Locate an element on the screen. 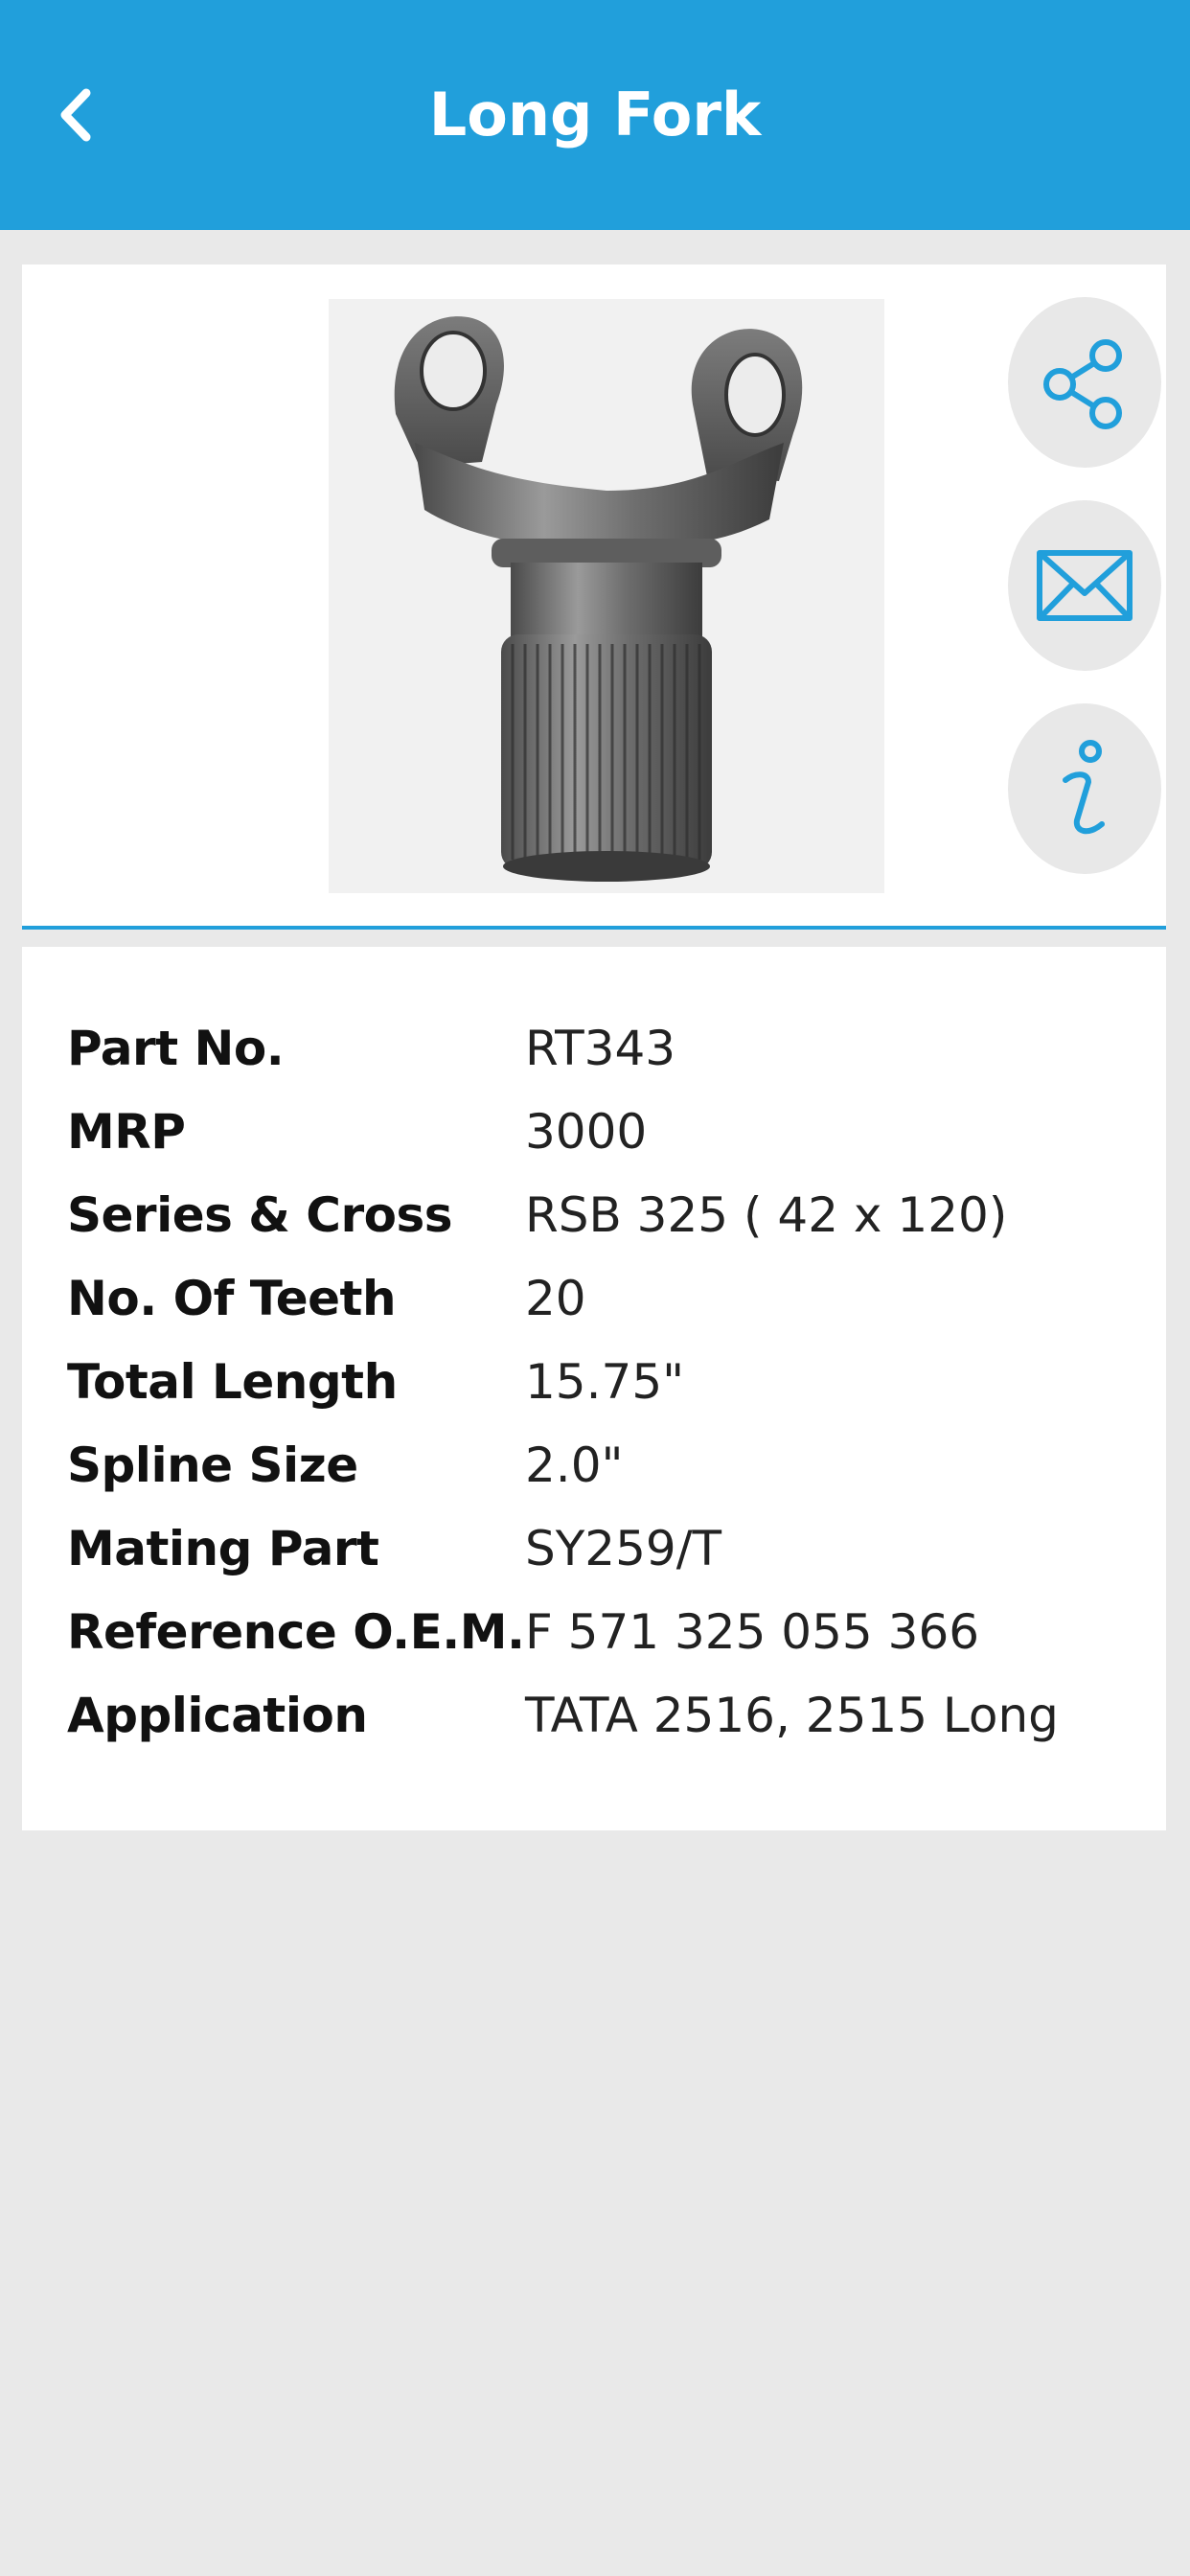 This screenshot has height=2576, width=1190. detail-value: 2.0" is located at coordinates (574, 1465).